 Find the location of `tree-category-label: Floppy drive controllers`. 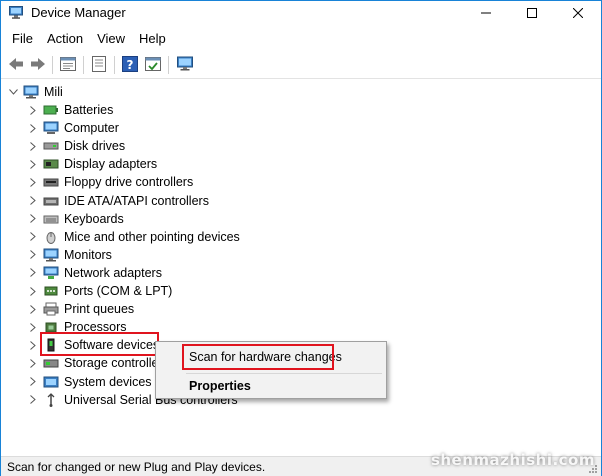

tree-category-label: Floppy drive controllers is located at coordinates (129, 182).